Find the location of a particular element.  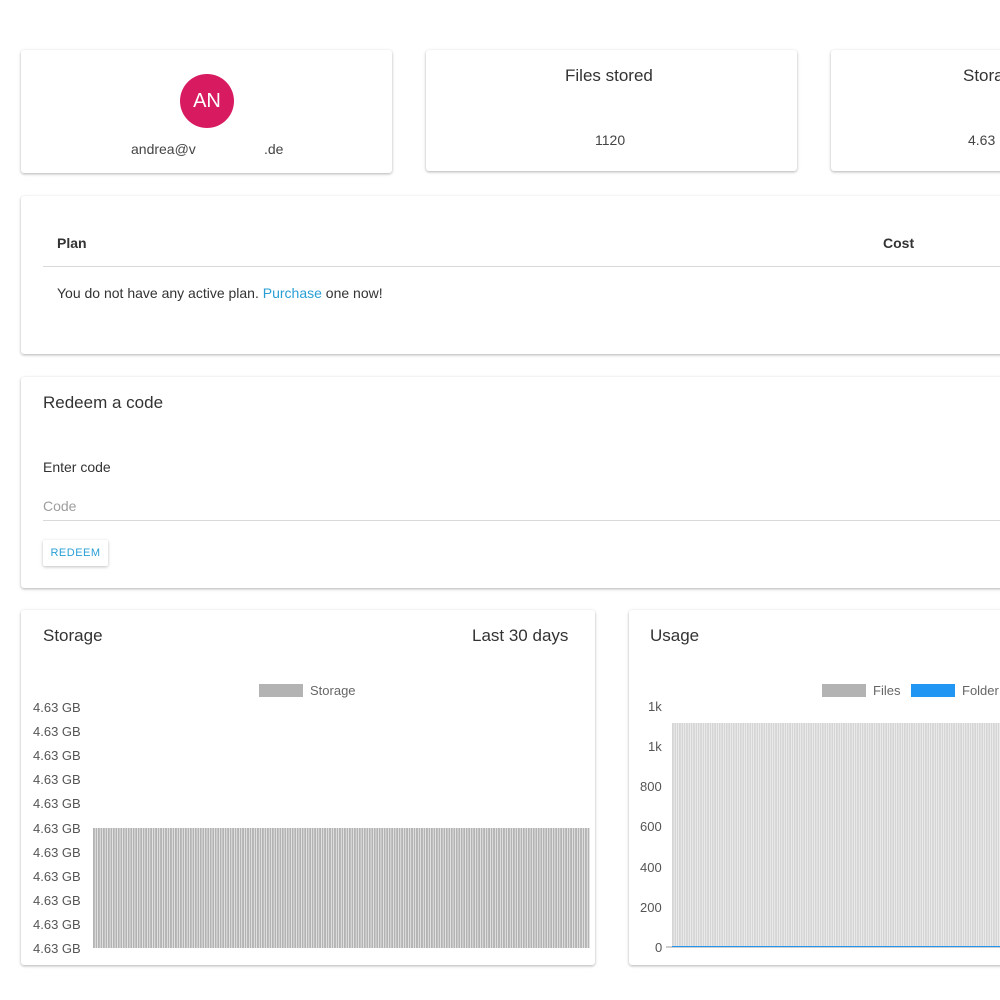

files-legend-swatch is located at coordinates (844, 690).